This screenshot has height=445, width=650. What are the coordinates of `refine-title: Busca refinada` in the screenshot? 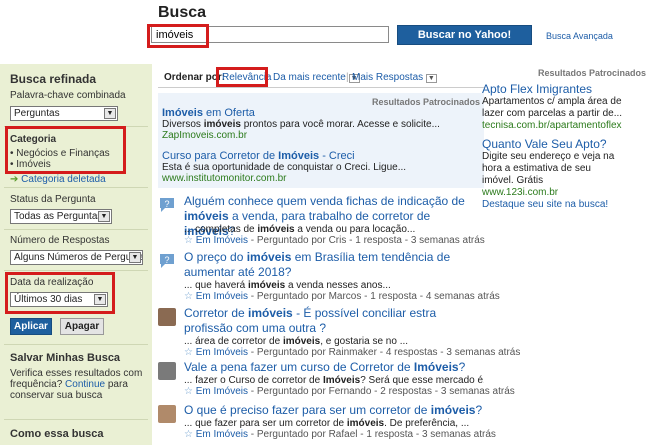 It's located at (53, 79).